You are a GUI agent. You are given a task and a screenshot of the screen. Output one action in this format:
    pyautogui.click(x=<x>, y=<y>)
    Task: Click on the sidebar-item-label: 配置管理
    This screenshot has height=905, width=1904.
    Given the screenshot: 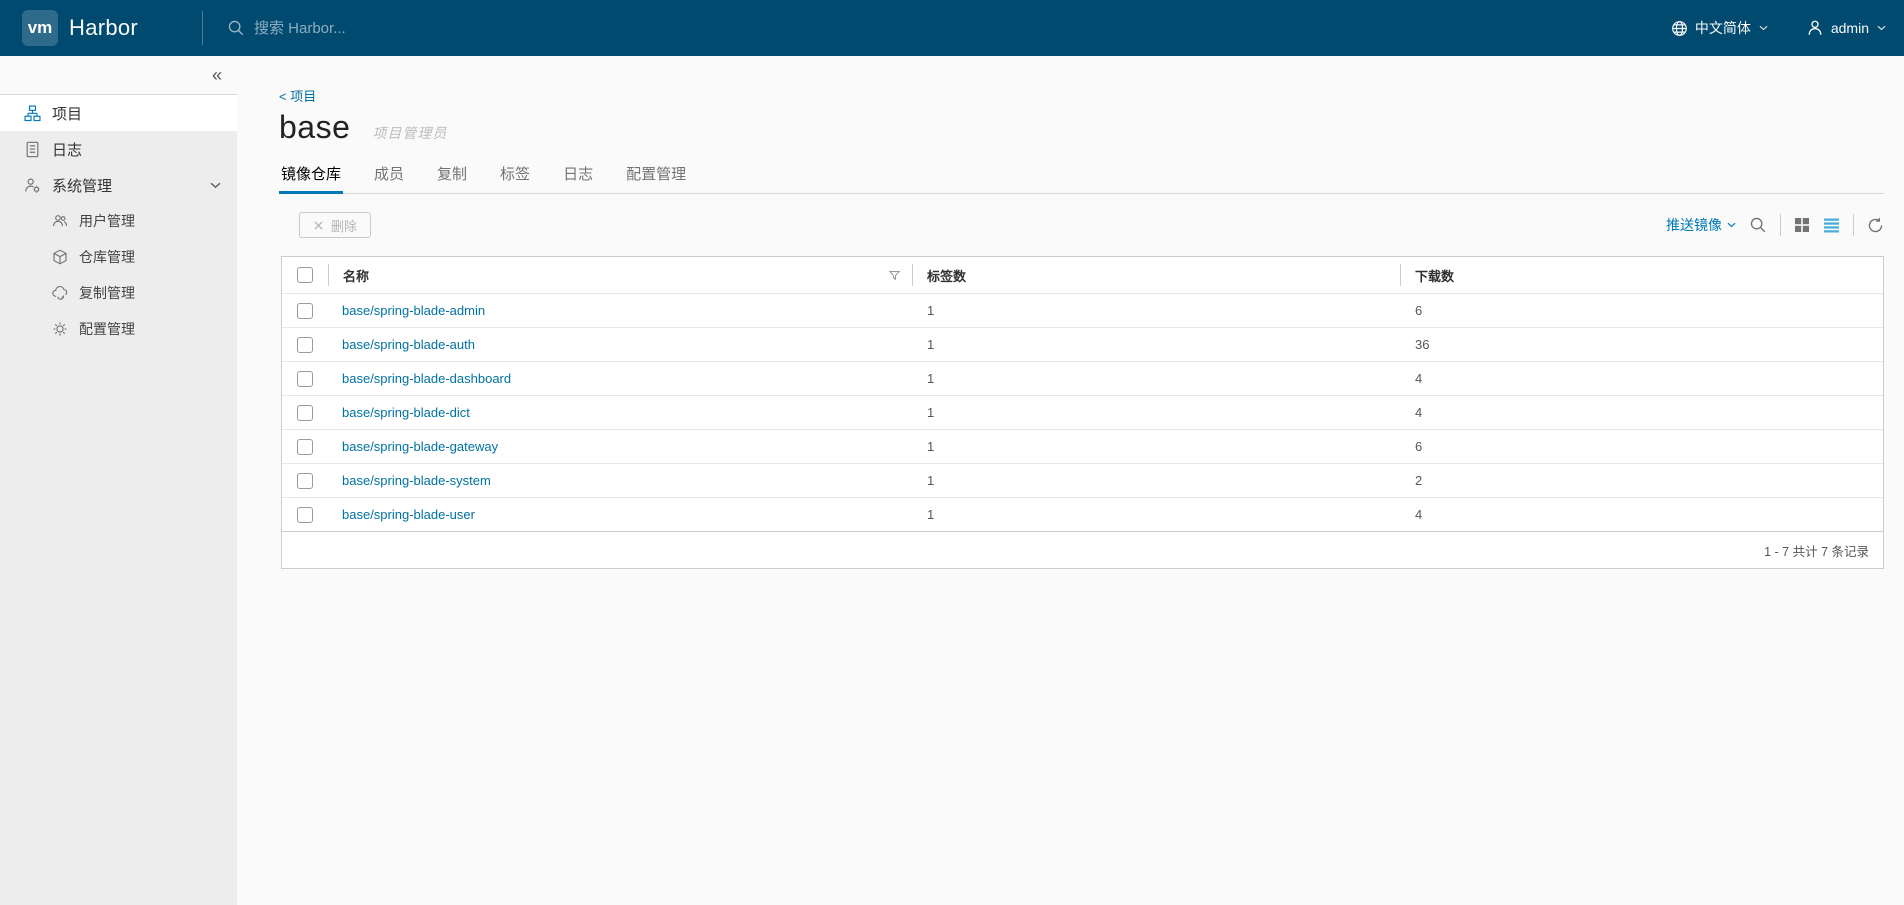 What is the action you would take?
    pyautogui.click(x=107, y=329)
    